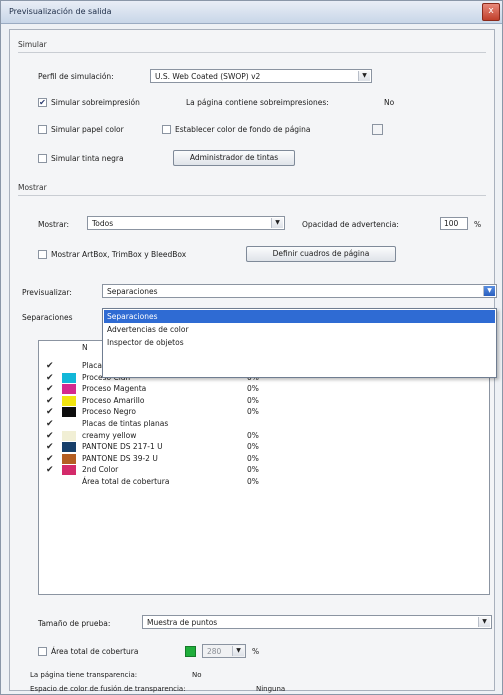  I want to click on fondo-checkbox, so click(166, 129).